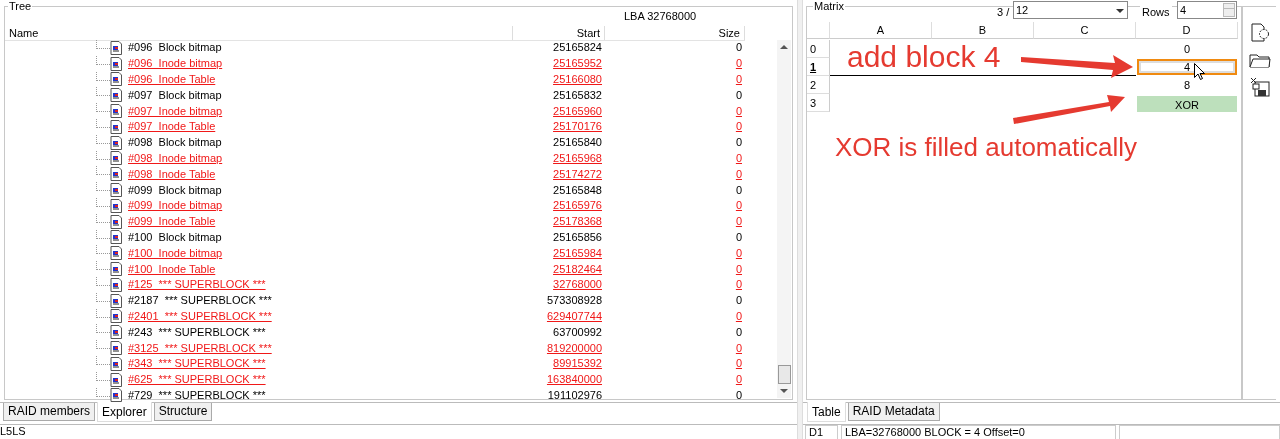 The height and width of the screenshot is (439, 1280). What do you see at coordinates (826, 412) in the screenshot?
I see `tab: Table` at bounding box center [826, 412].